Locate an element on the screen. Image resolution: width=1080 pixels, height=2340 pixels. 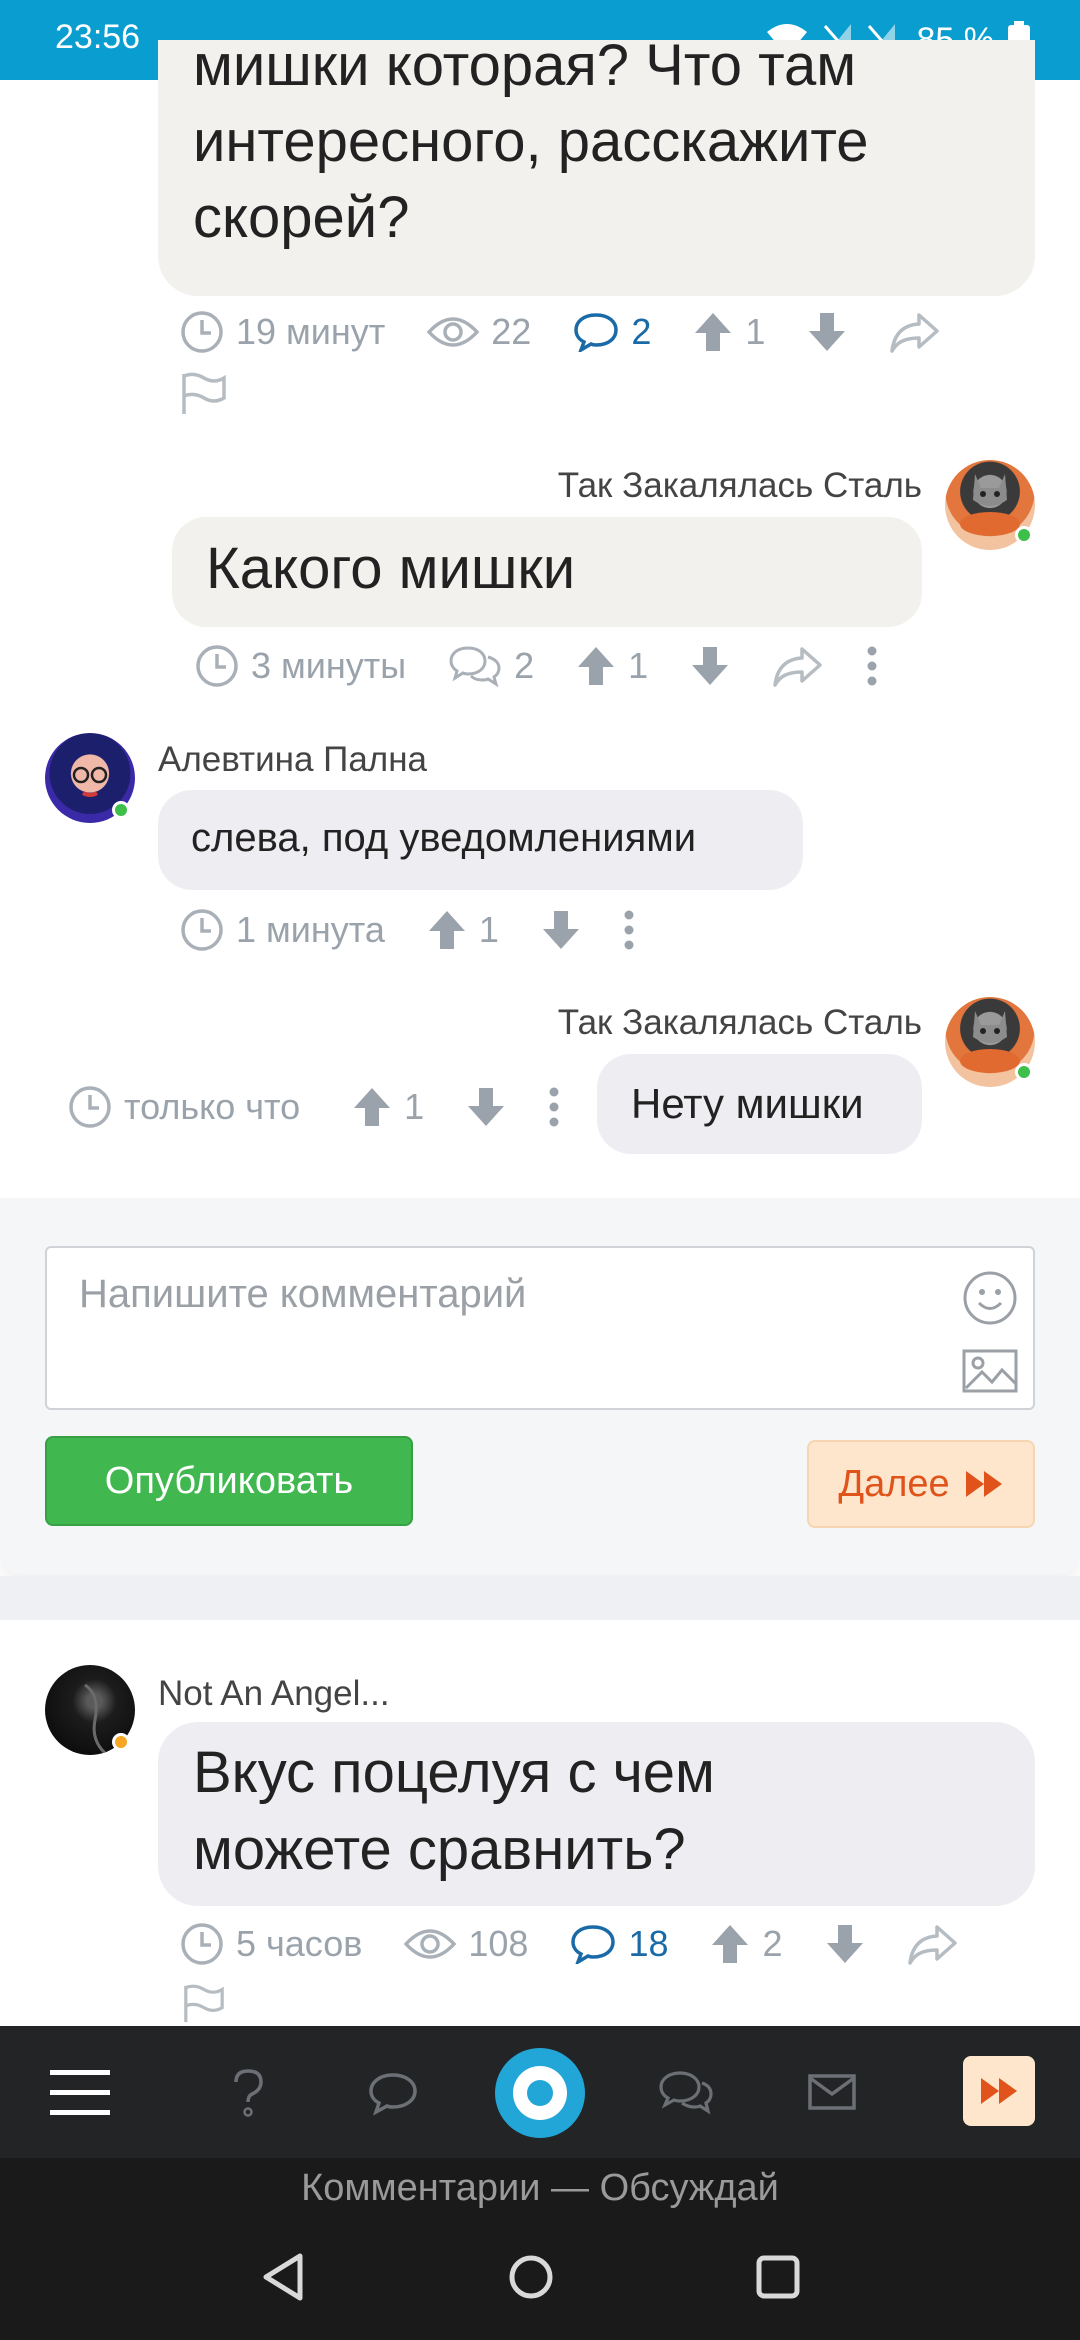
post-text-line: Вкус поцелуя с чем is located at coordinates (454, 1772).